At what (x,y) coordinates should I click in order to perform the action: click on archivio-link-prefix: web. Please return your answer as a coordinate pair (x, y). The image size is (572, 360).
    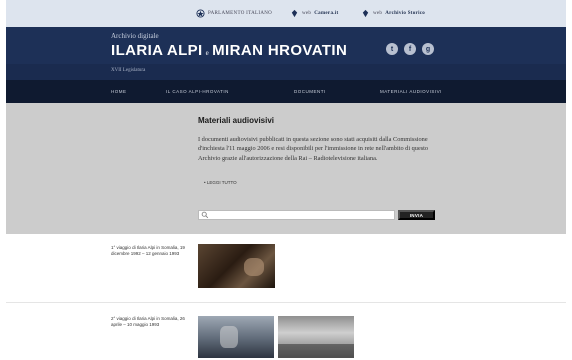
    Looking at the image, I should click on (378, 13).